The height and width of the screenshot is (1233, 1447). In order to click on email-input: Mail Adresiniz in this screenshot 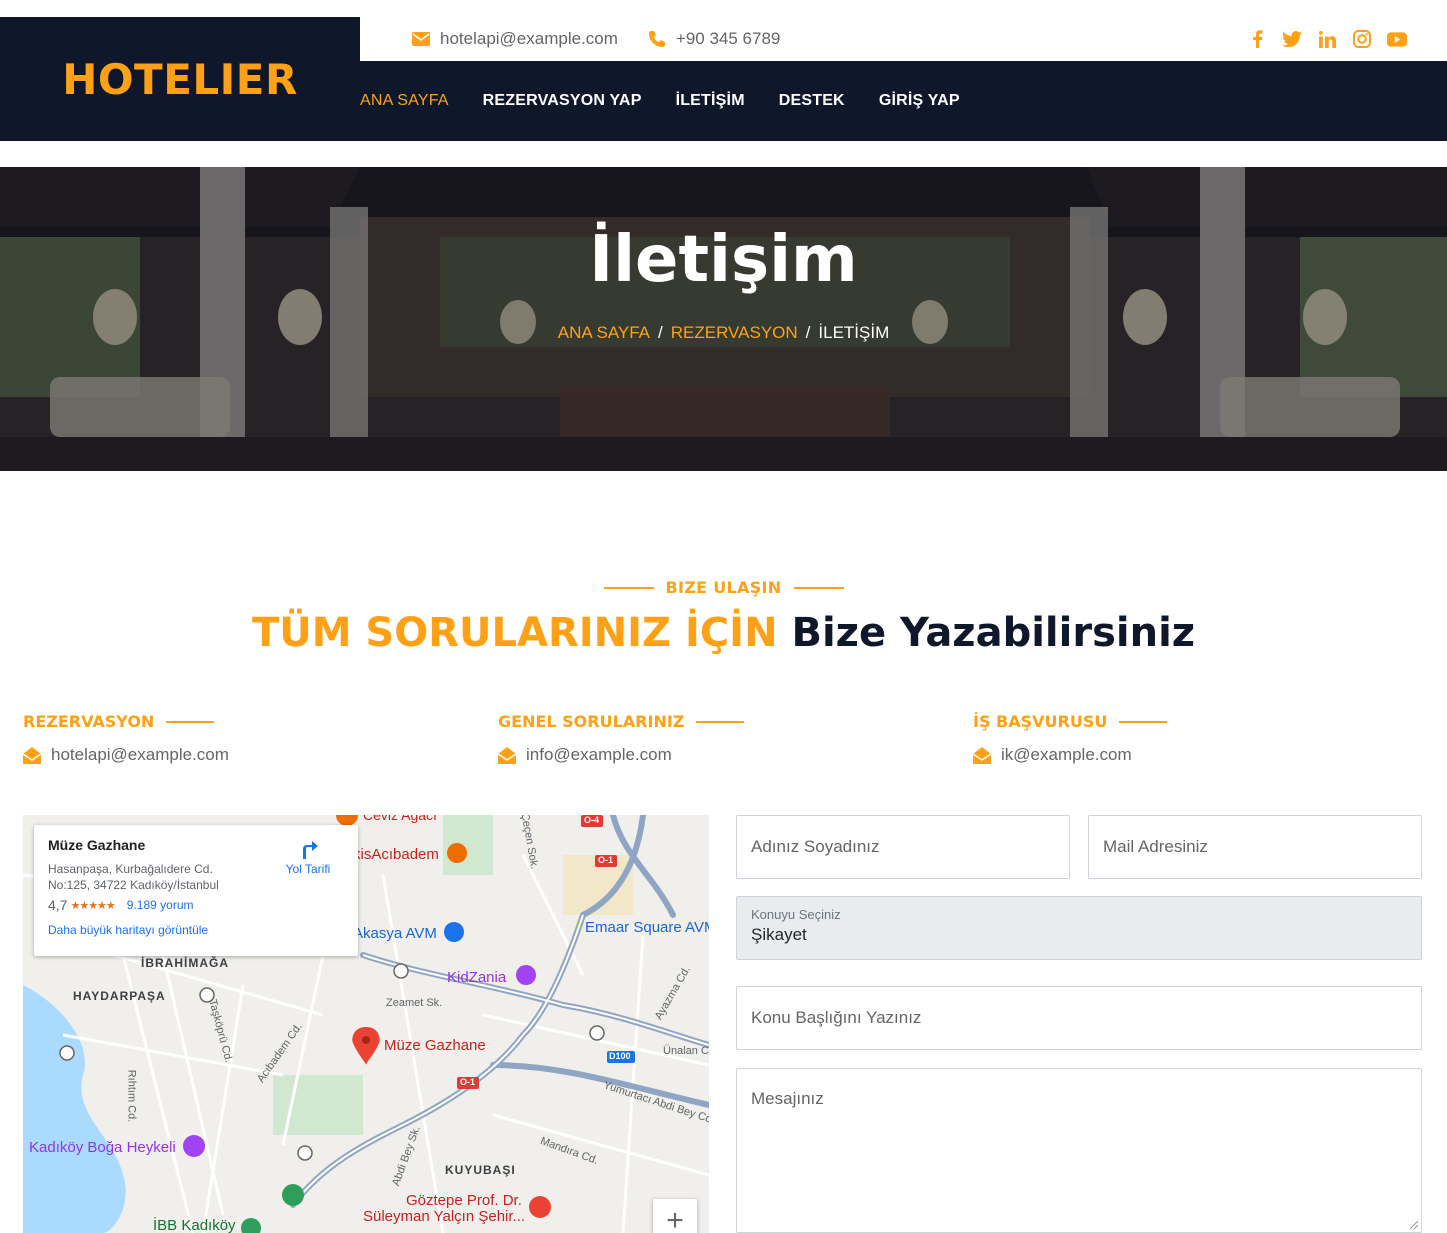, I will do `click(1255, 847)`.